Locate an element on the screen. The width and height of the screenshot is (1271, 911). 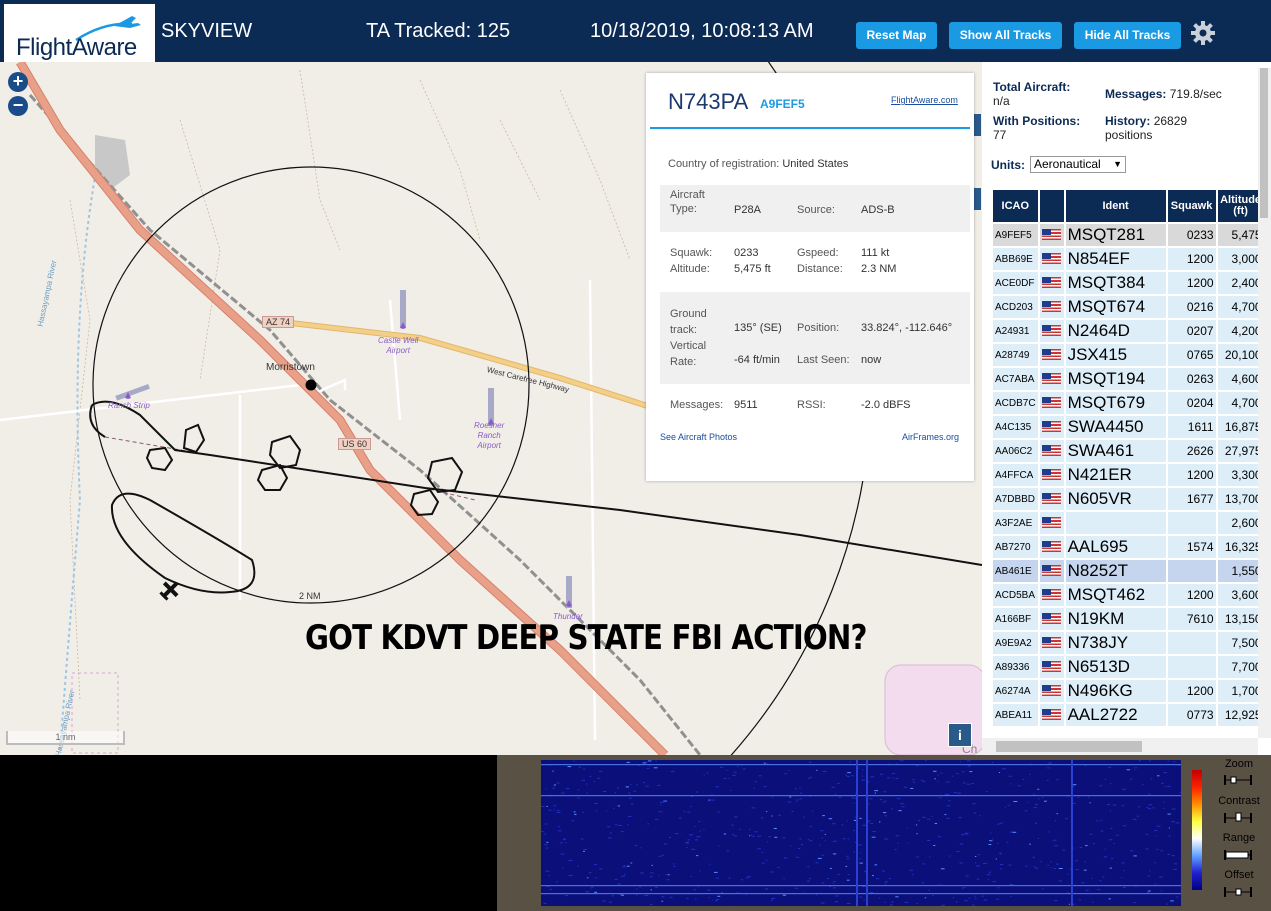
table-row: A24931 N2464D 0207 4,200 is located at coordinates (1128, 331).